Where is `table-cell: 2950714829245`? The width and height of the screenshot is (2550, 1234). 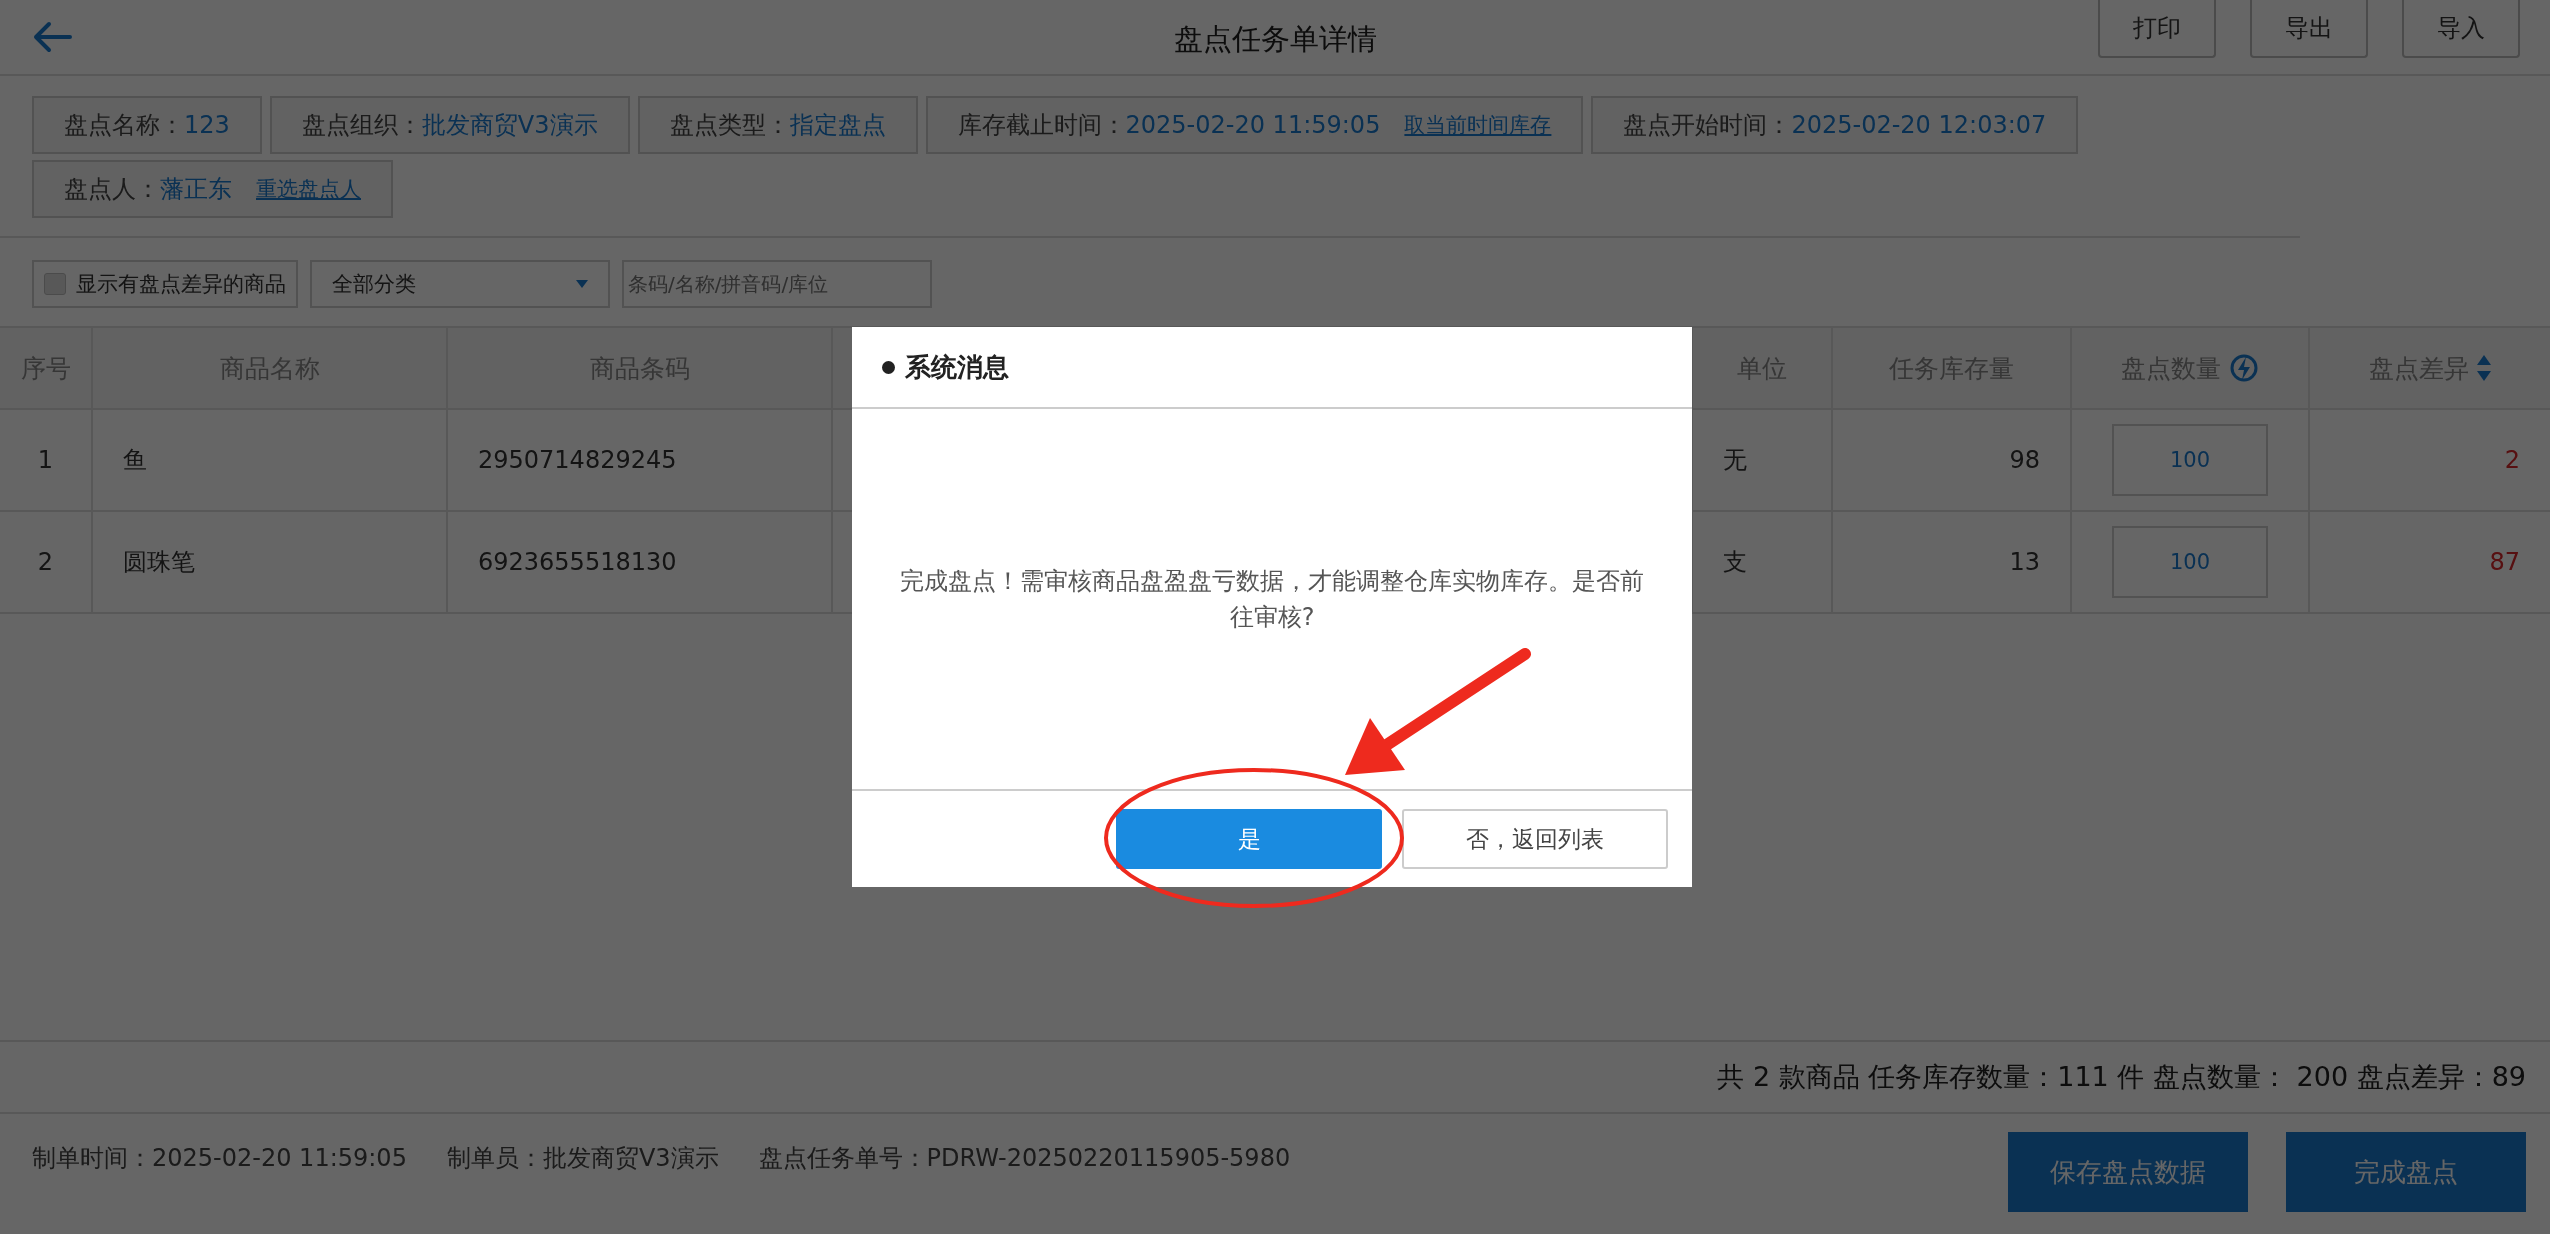 table-cell: 2950714829245 is located at coordinates (640, 460).